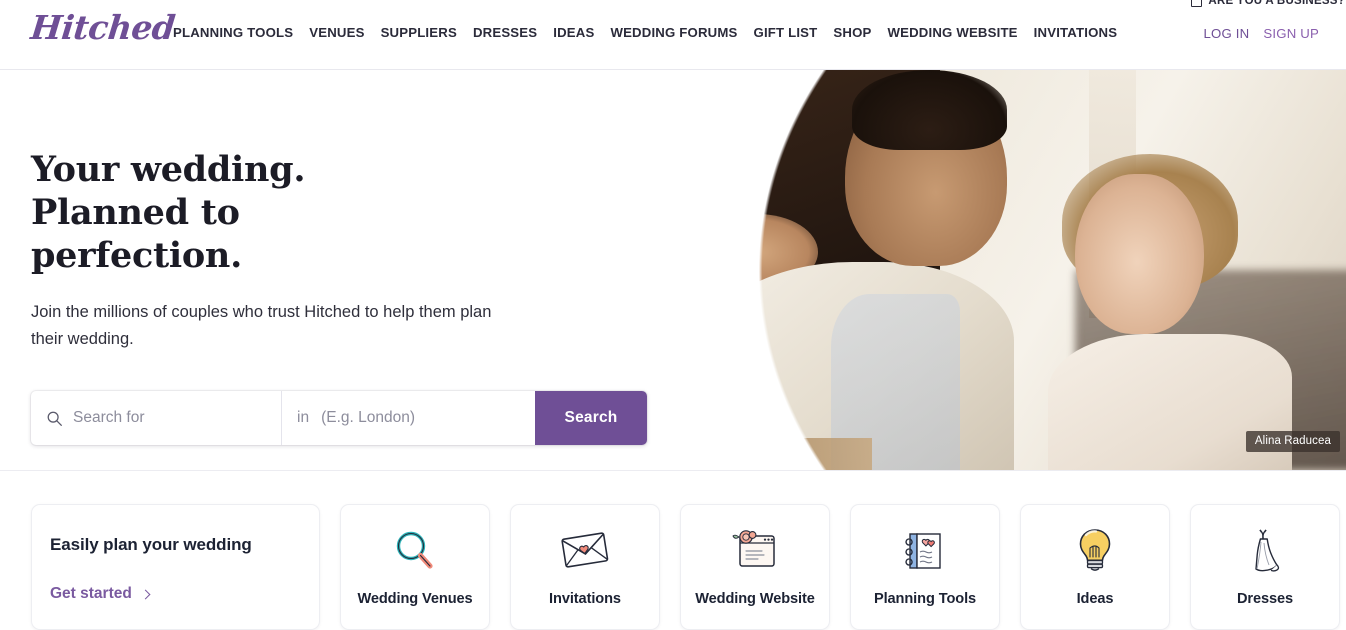 The height and width of the screenshot is (630, 1346). Describe the element at coordinates (136, 255) in the screenshot. I see `hero-title-line-2: perfection.` at that location.